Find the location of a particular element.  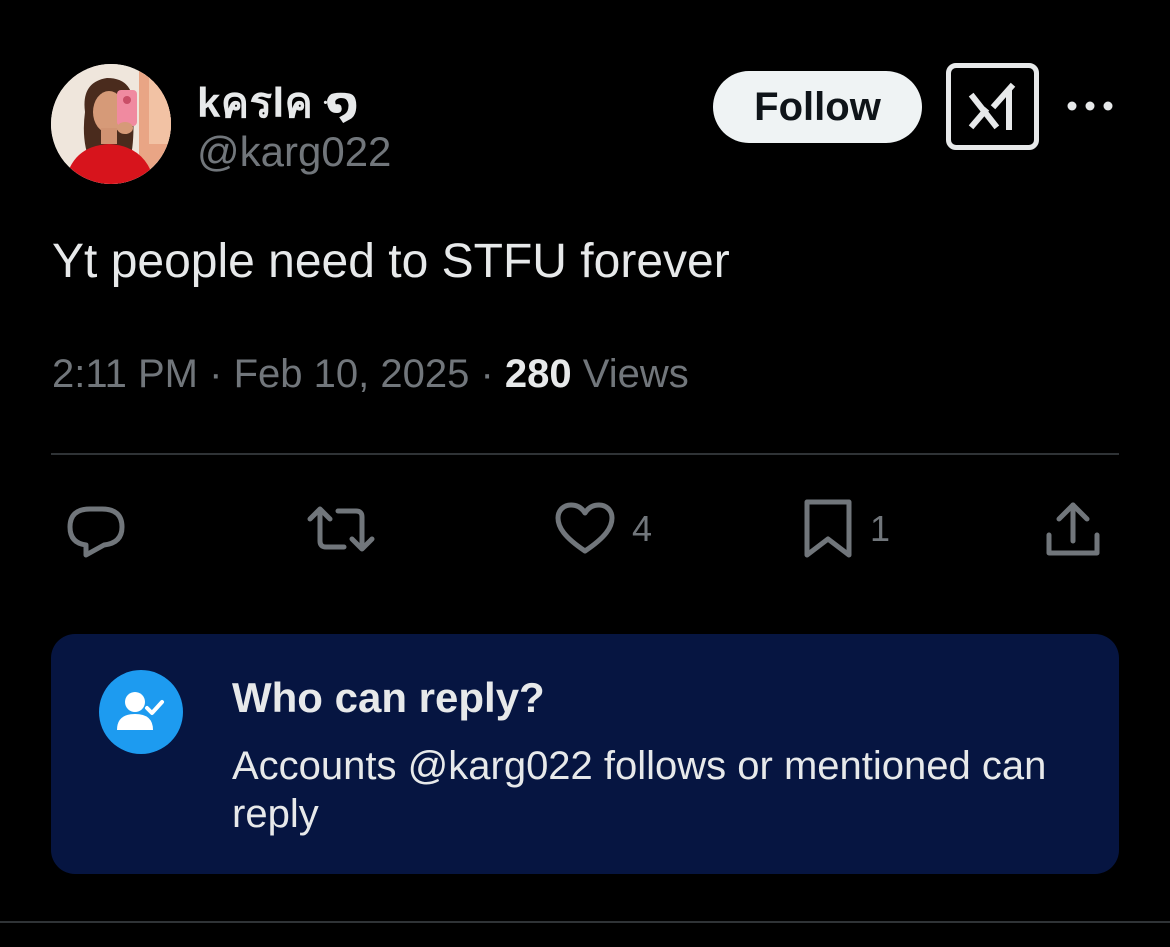

more-button is located at coordinates (1090, 106).